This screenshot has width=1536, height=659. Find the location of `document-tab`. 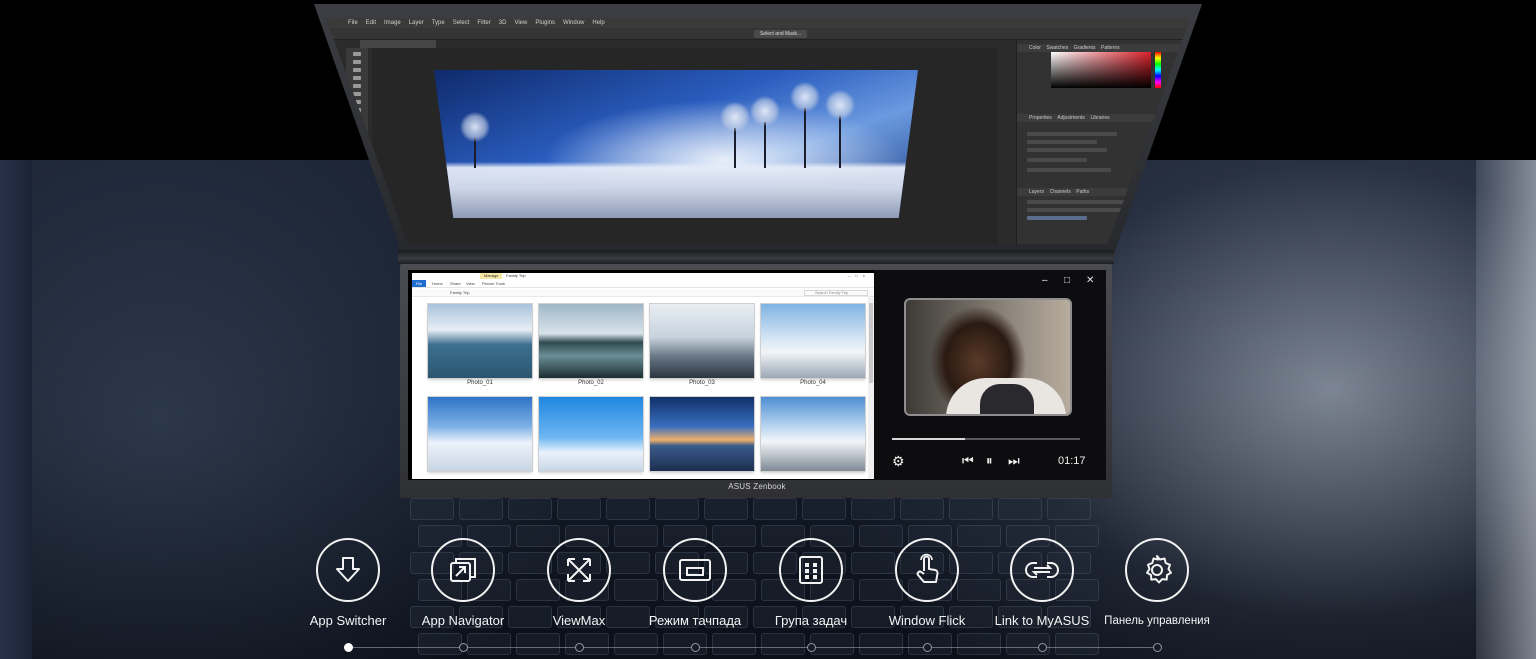

document-tab is located at coordinates (398, 44).